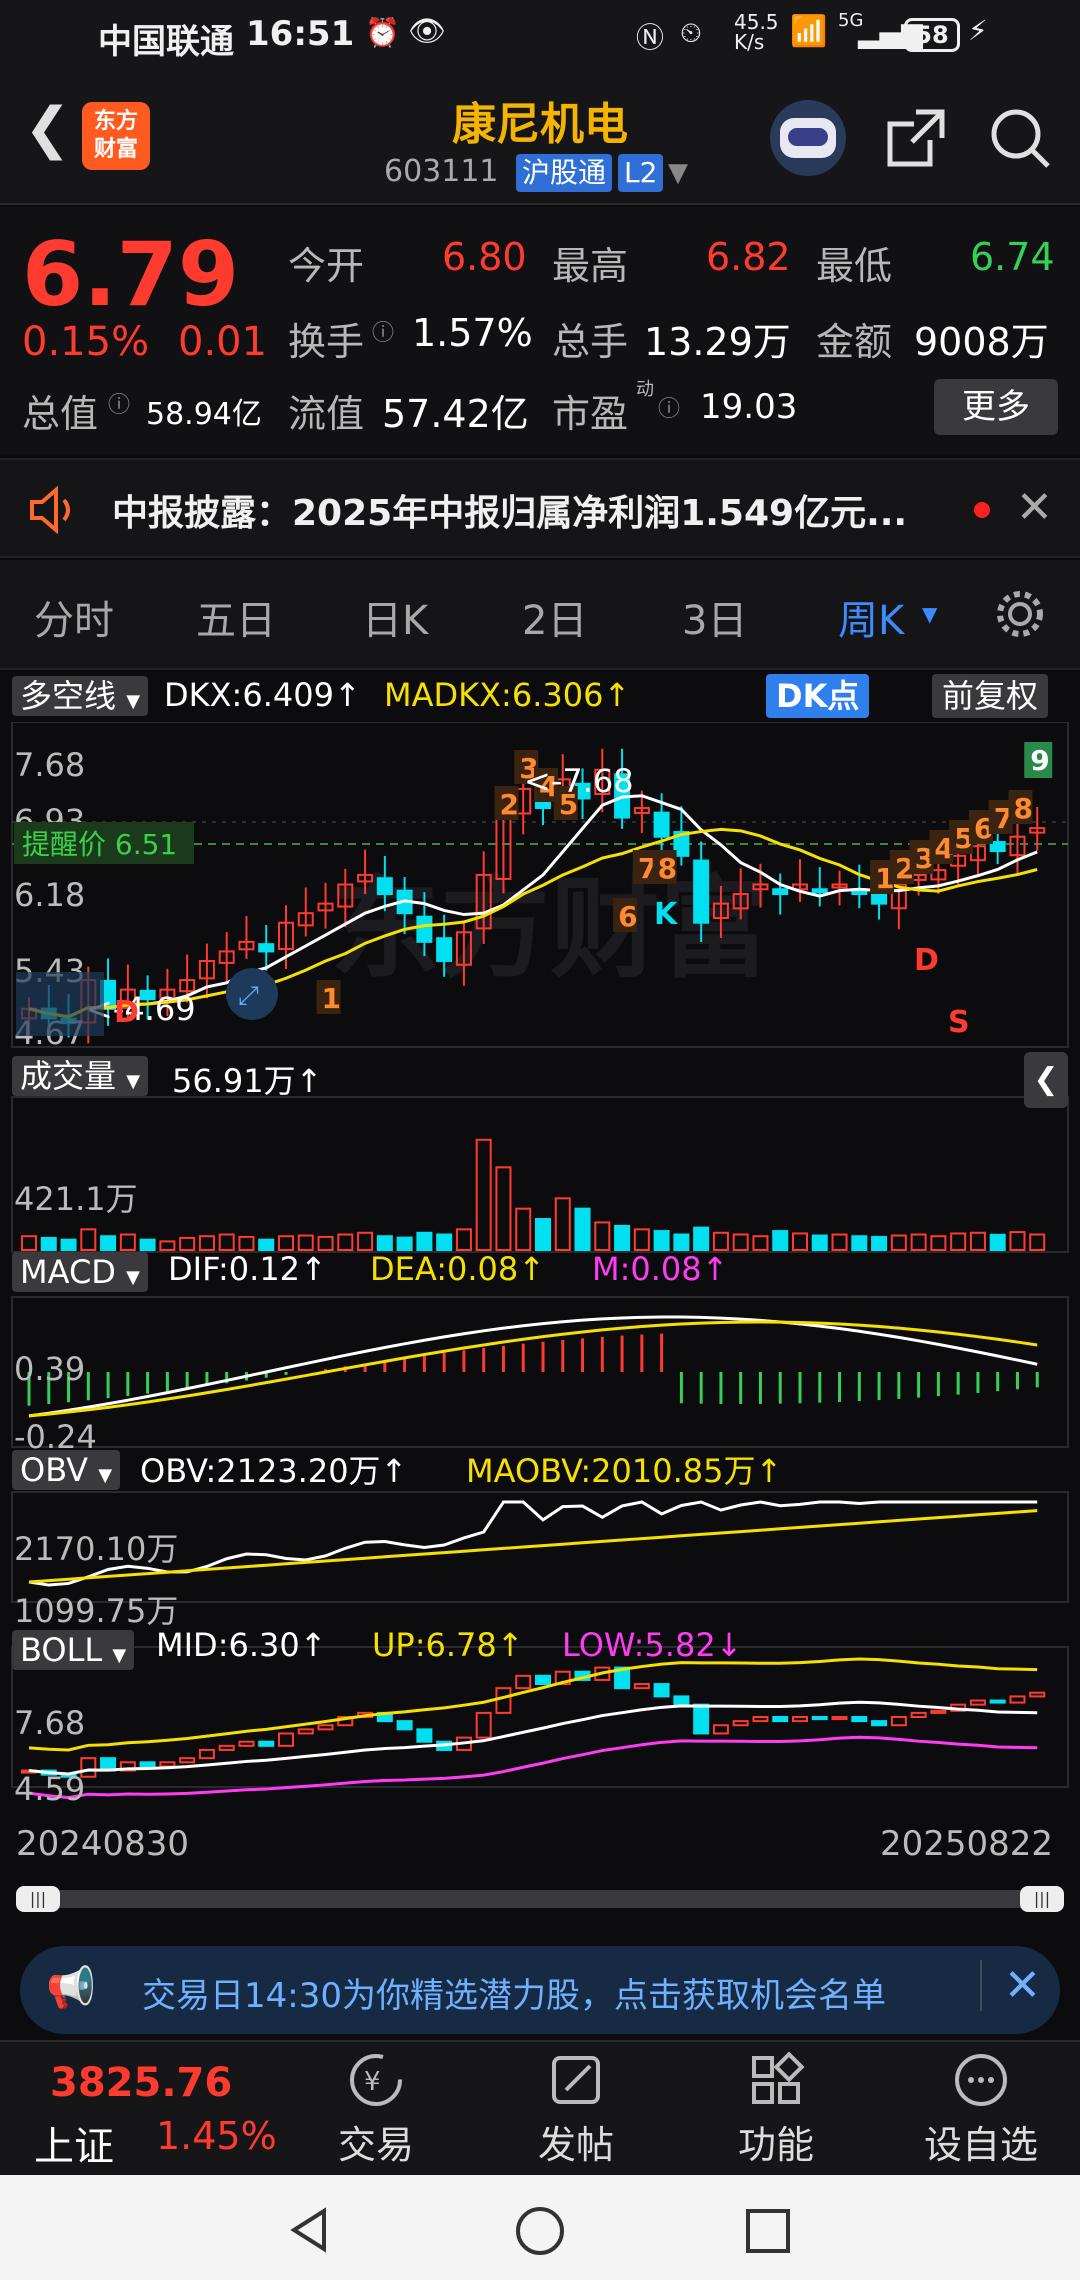 This screenshot has width=1080, height=2280. What do you see at coordinates (1020, 614) in the screenshot?
I see `settings-gear-icon` at bounding box center [1020, 614].